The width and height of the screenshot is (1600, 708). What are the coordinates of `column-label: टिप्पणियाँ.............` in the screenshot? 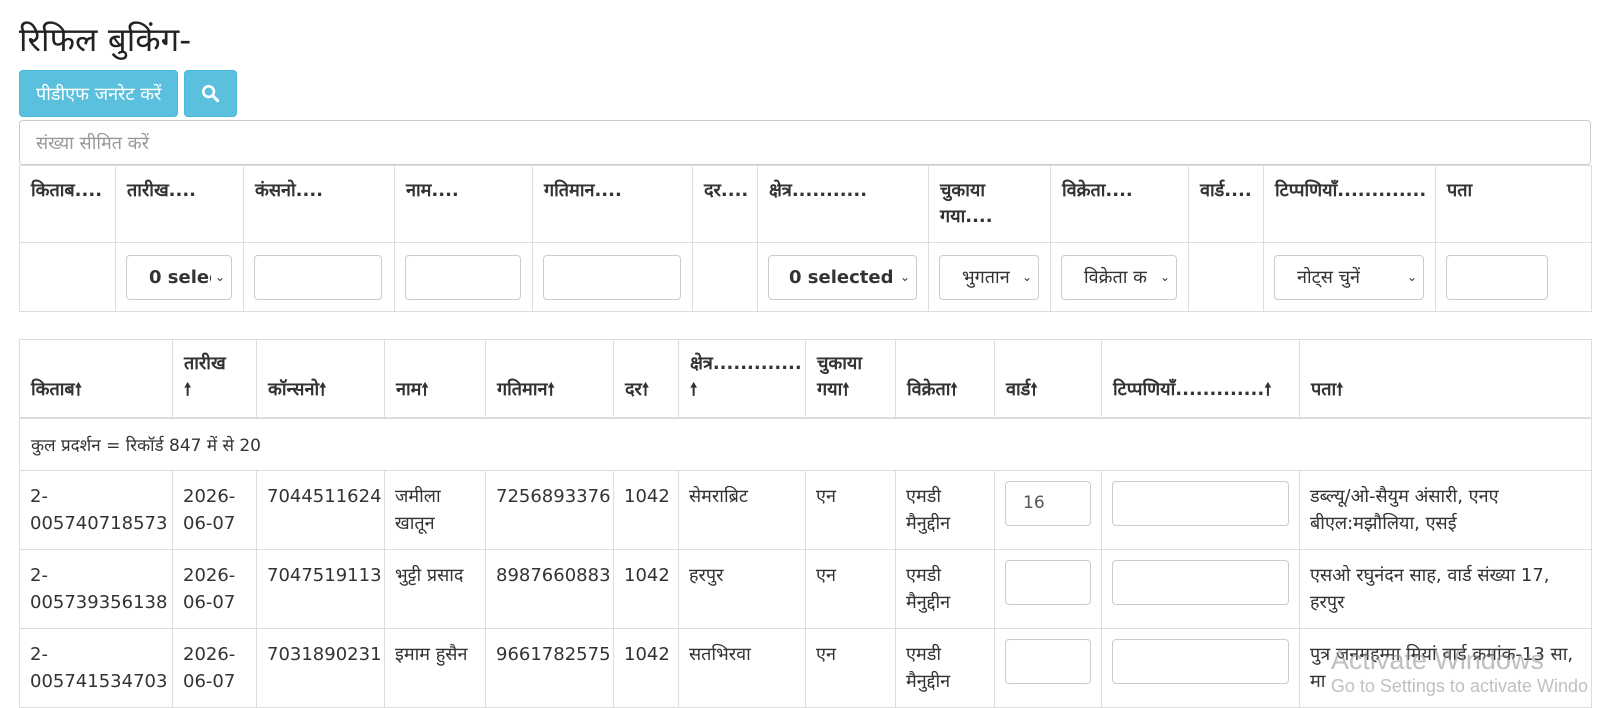 It's located at (1189, 389).